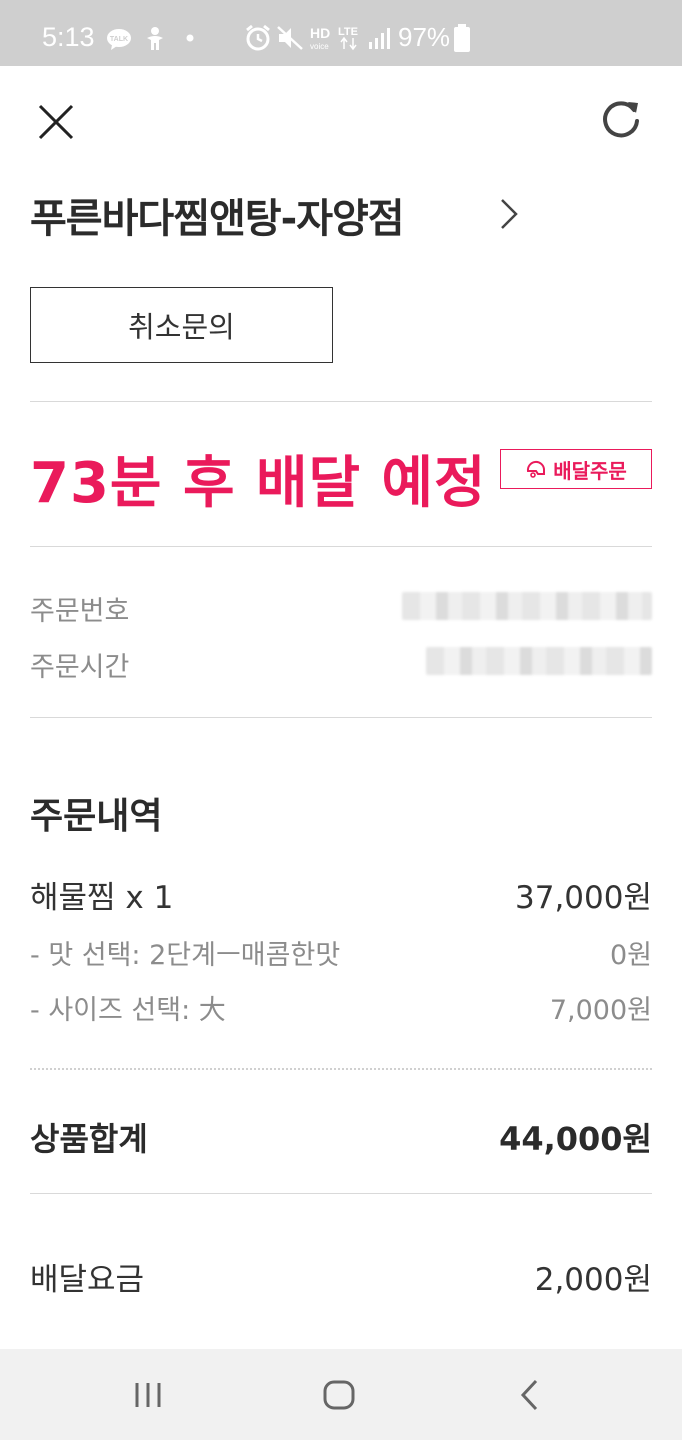 The image size is (682, 1440). What do you see at coordinates (89, 1139) in the screenshot?
I see `subtotal-label: 상품합계` at bounding box center [89, 1139].